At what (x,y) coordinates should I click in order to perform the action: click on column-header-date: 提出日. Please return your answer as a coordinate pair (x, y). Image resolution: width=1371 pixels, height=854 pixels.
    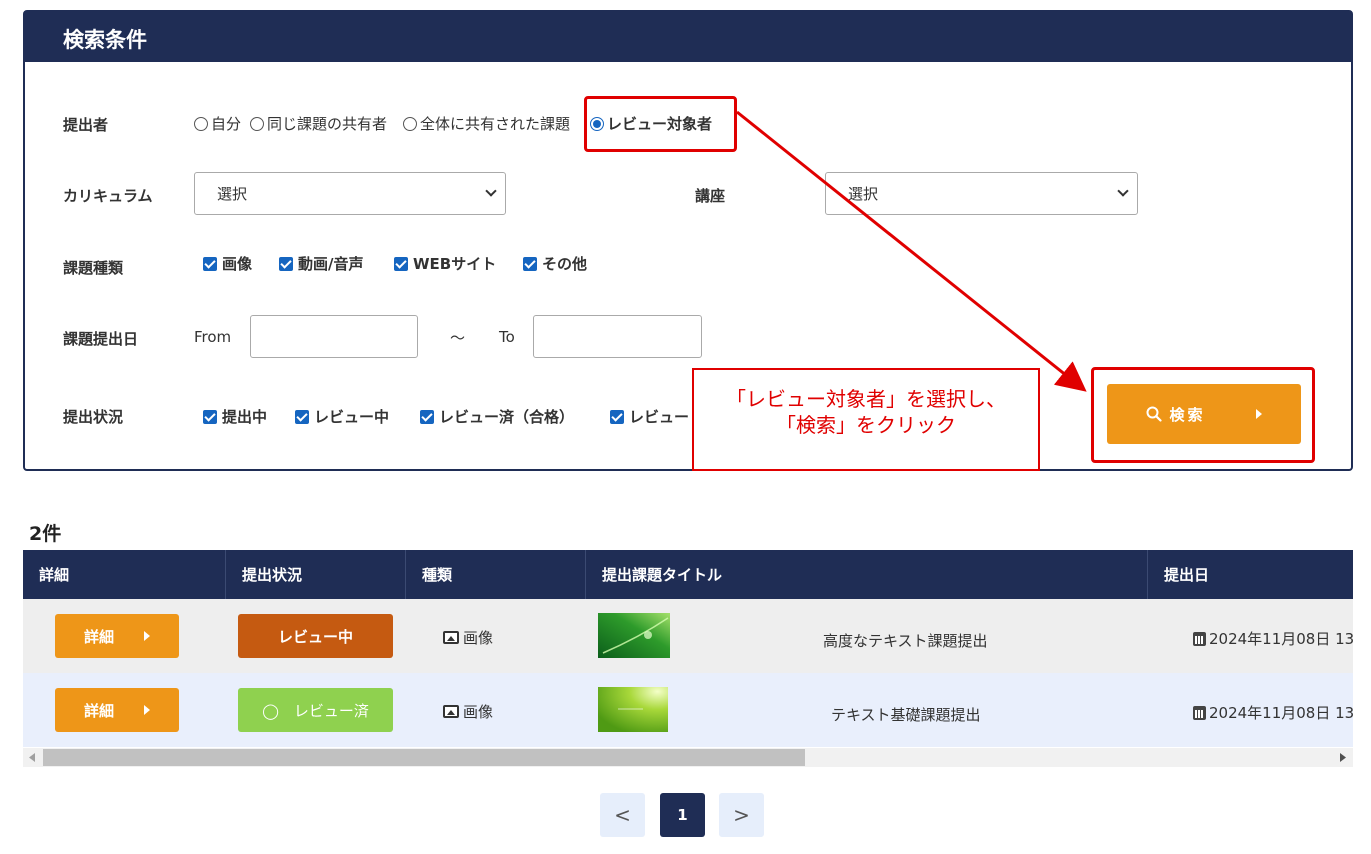
    Looking at the image, I should click on (1187, 575).